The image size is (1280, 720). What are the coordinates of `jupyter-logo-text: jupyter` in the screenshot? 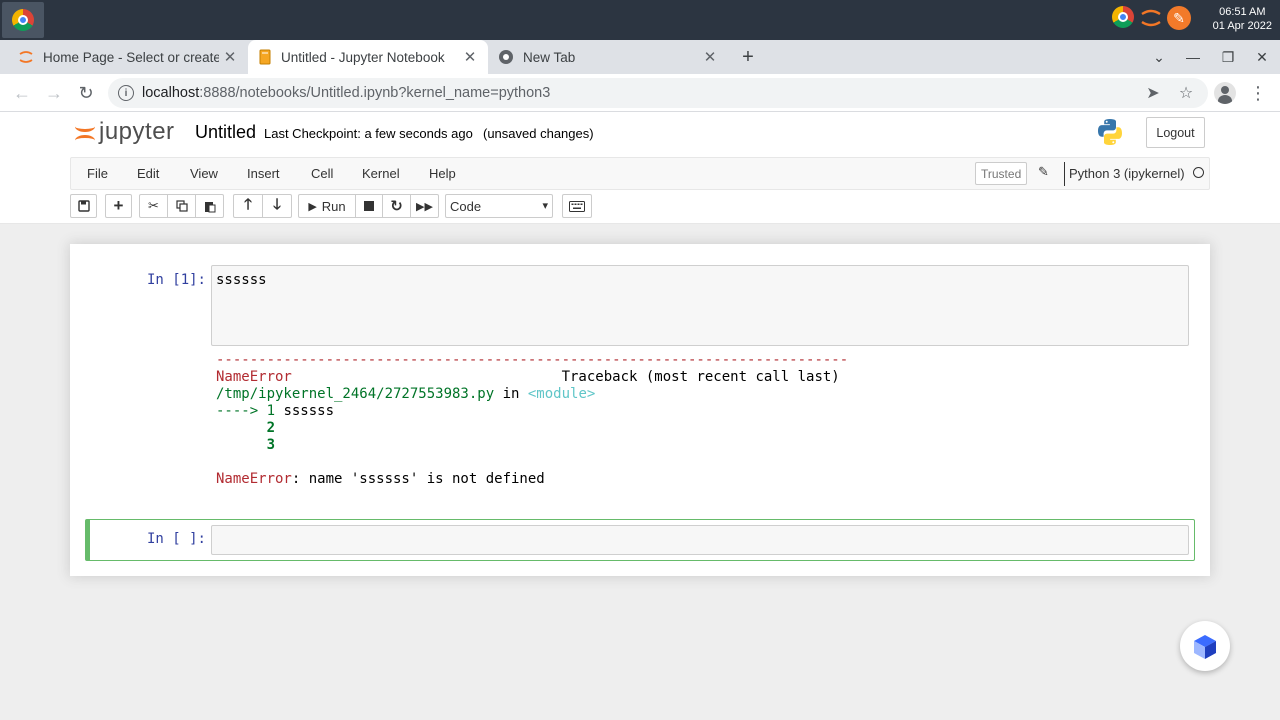 It's located at (137, 131).